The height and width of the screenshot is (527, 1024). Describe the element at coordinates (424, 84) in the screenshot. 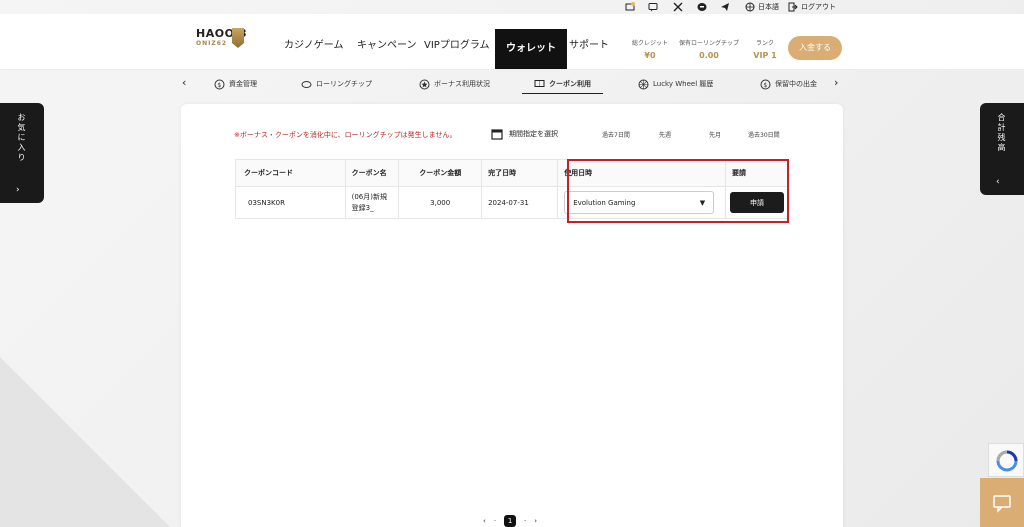

I see `star-badge-icon` at that location.